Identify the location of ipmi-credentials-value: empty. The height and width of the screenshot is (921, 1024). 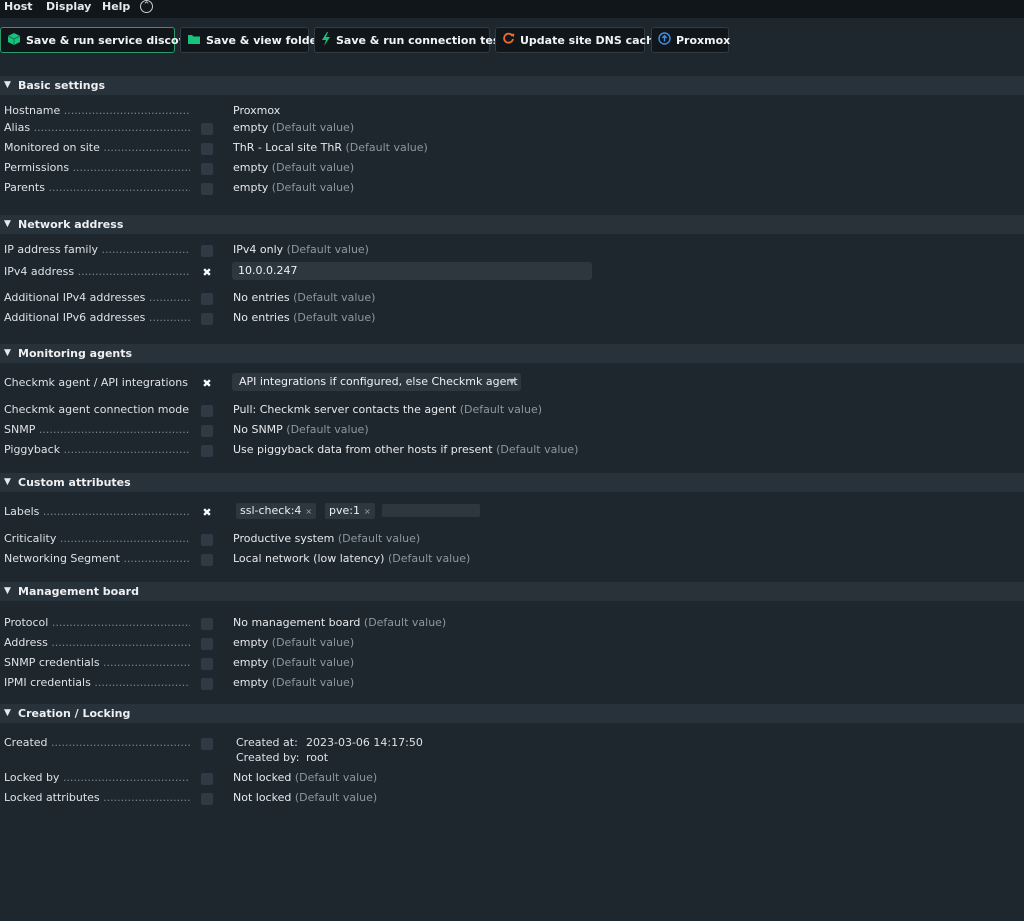
(251, 682).